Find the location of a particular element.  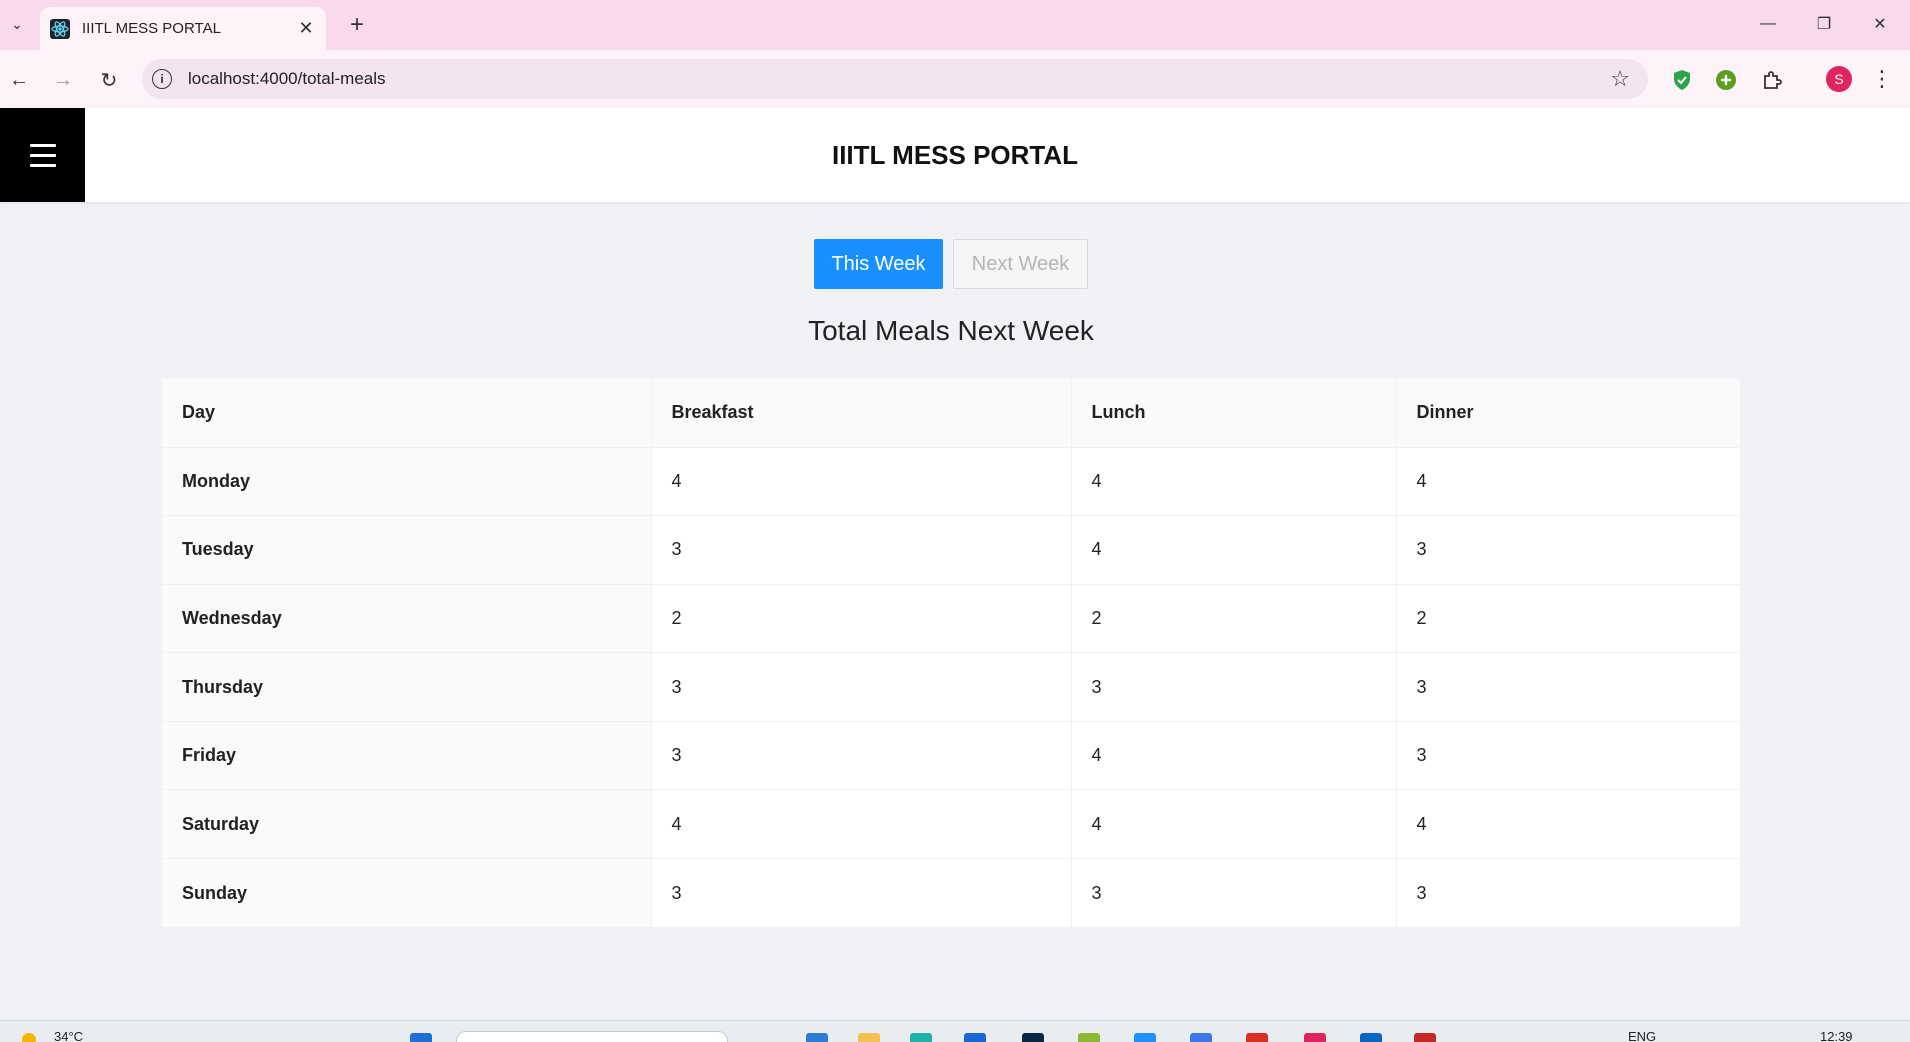

tab-title: IIITL MESS PORTAL is located at coordinates (151, 28).